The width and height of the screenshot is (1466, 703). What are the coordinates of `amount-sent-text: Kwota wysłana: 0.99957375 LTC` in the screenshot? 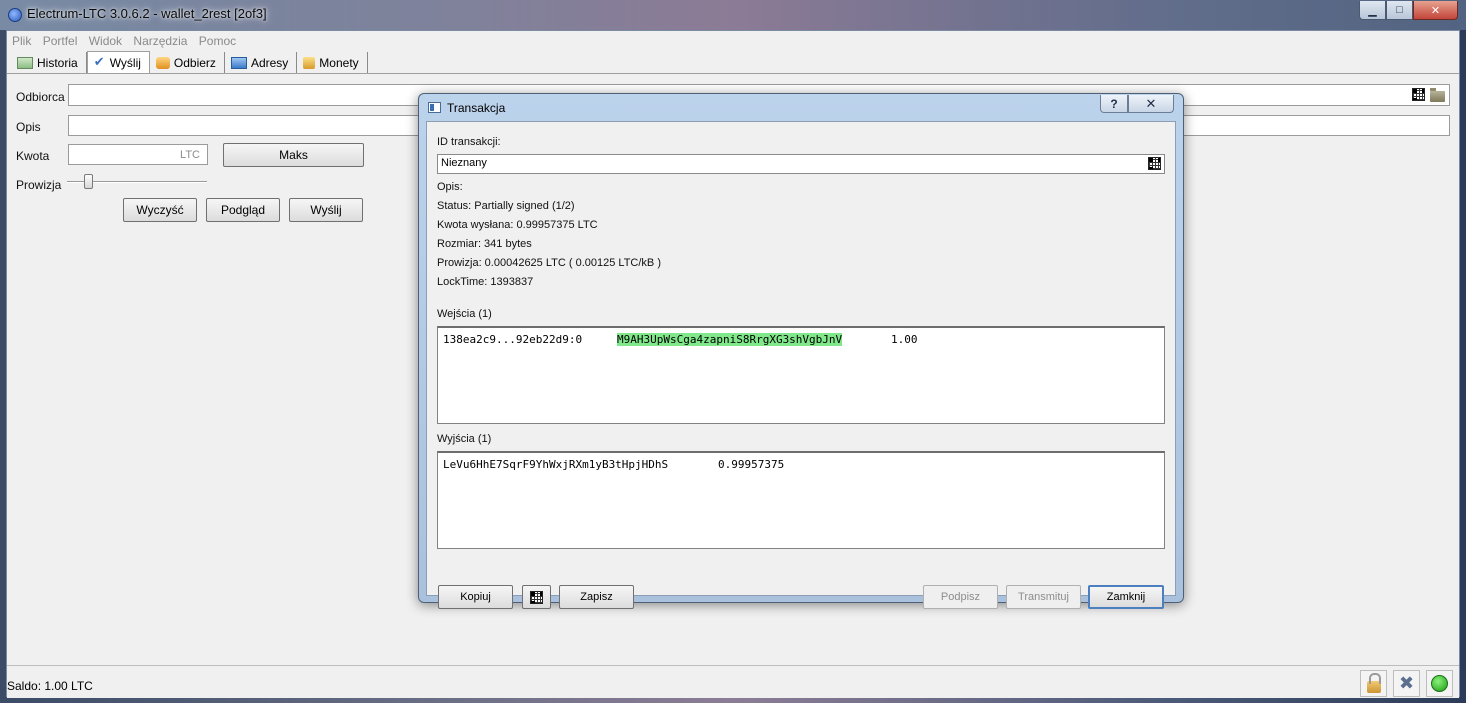 It's located at (517, 225).